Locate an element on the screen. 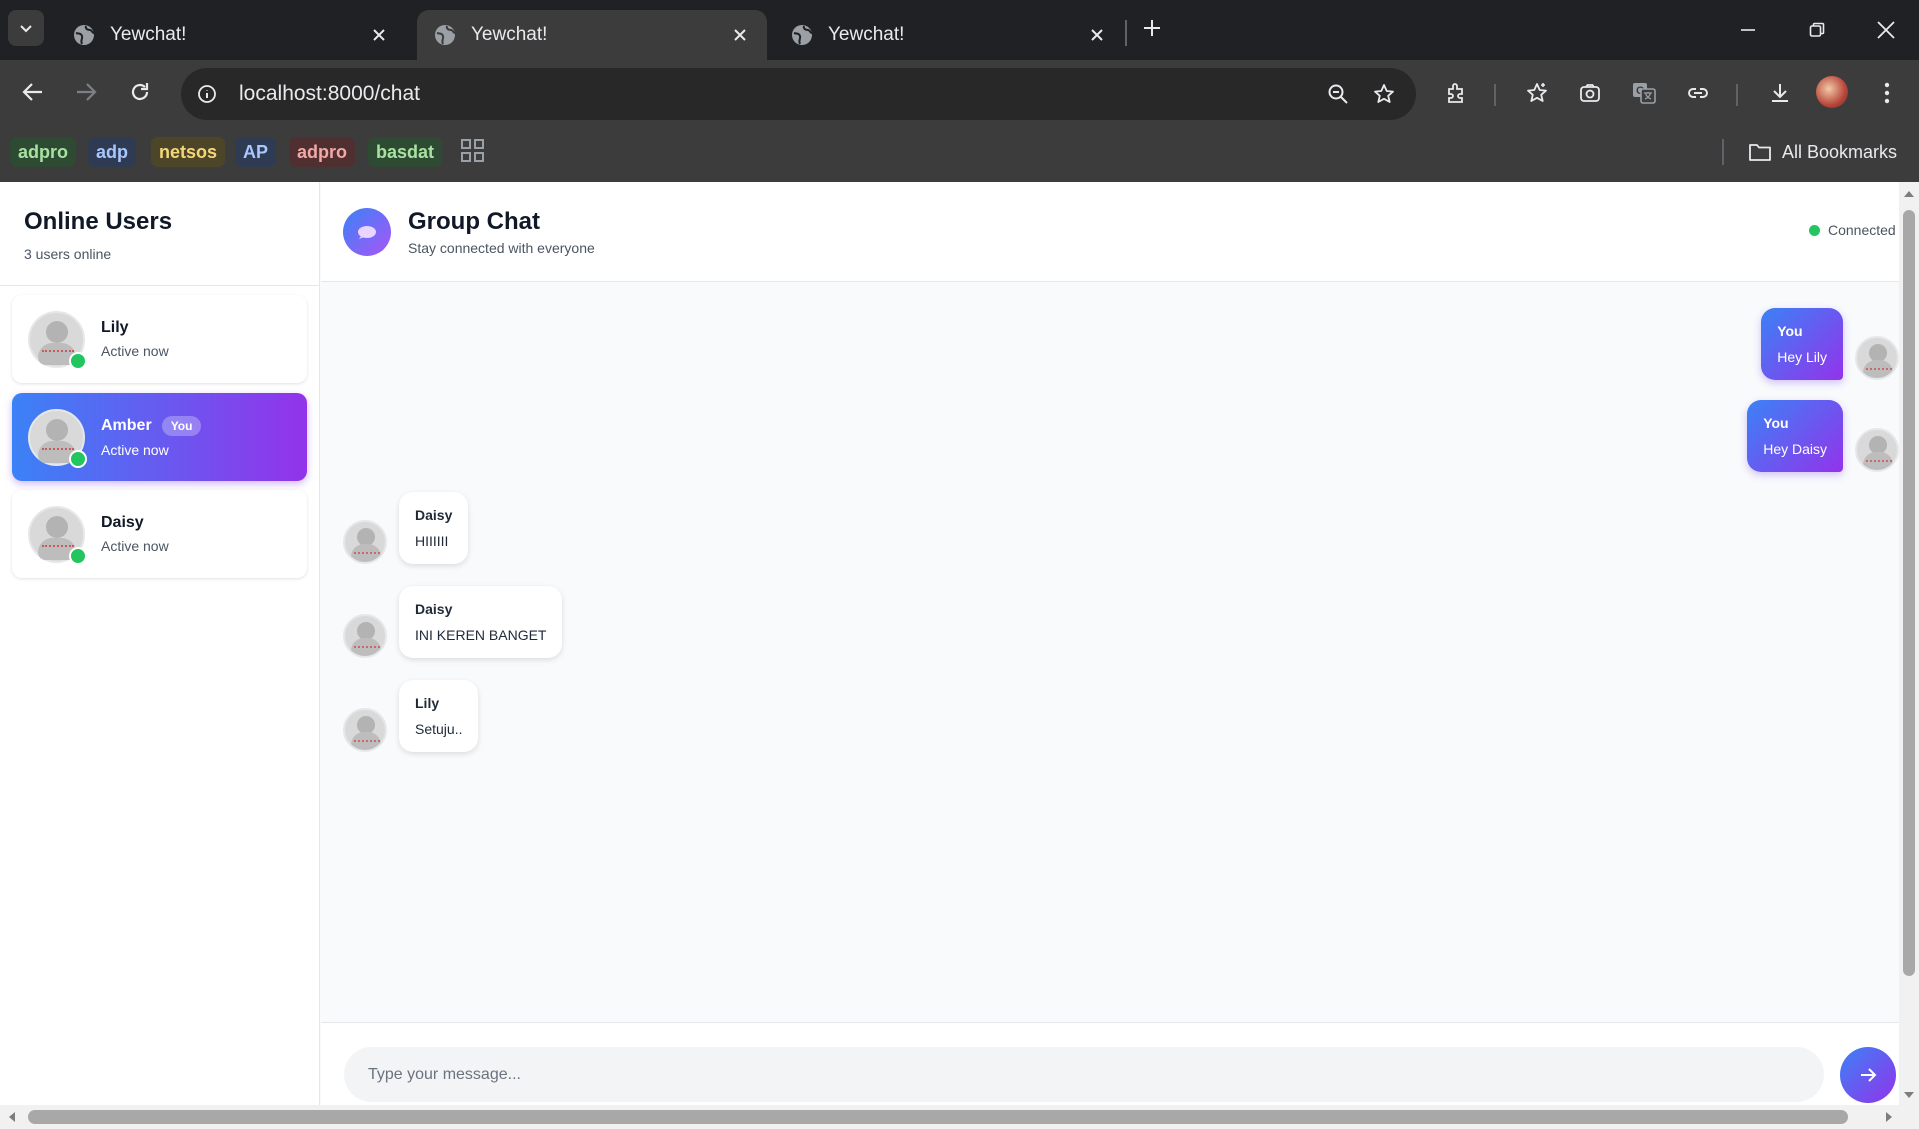 This screenshot has width=1919, height=1129. extensions-icon is located at coordinates (1457, 93).